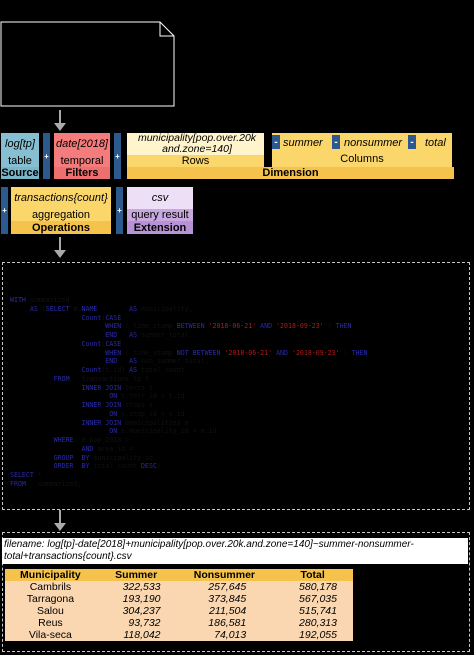 The height and width of the screenshot is (655, 474). What do you see at coordinates (179, 623) in the screenshot?
I see `table-row: Reus 93,732 186,581 280,313` at bounding box center [179, 623].